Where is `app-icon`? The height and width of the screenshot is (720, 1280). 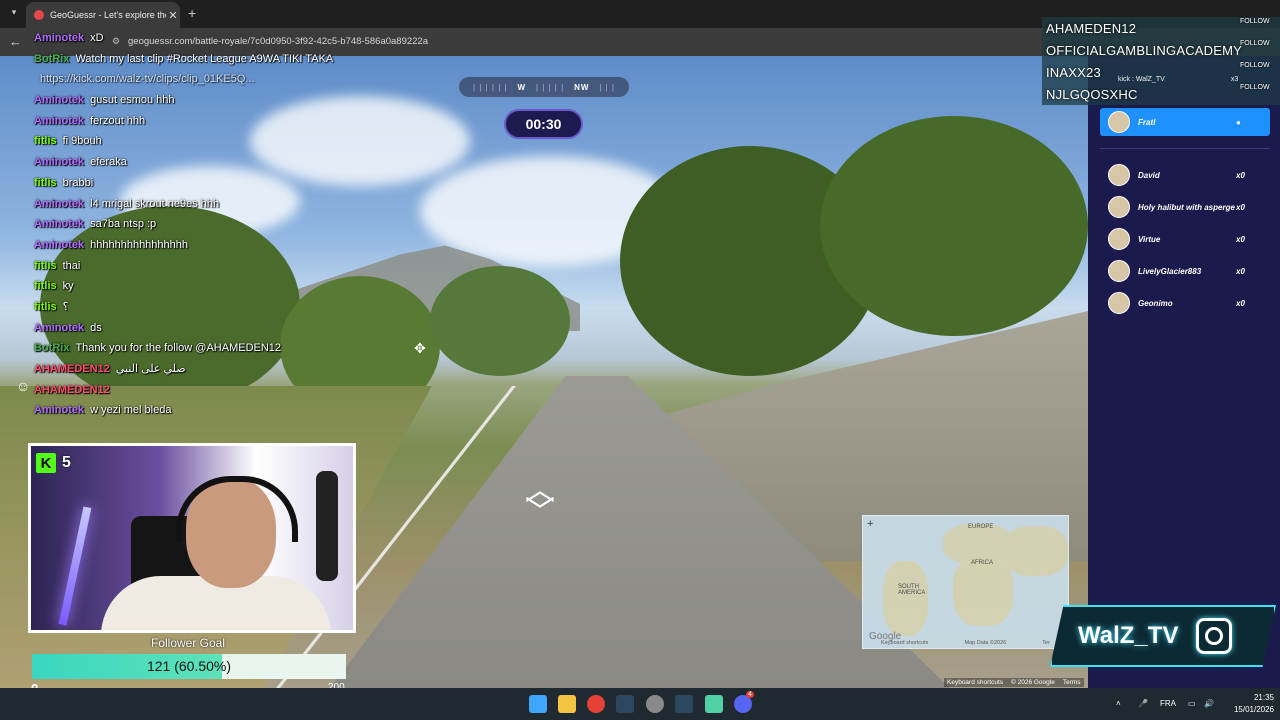
app-icon is located at coordinates (714, 704).